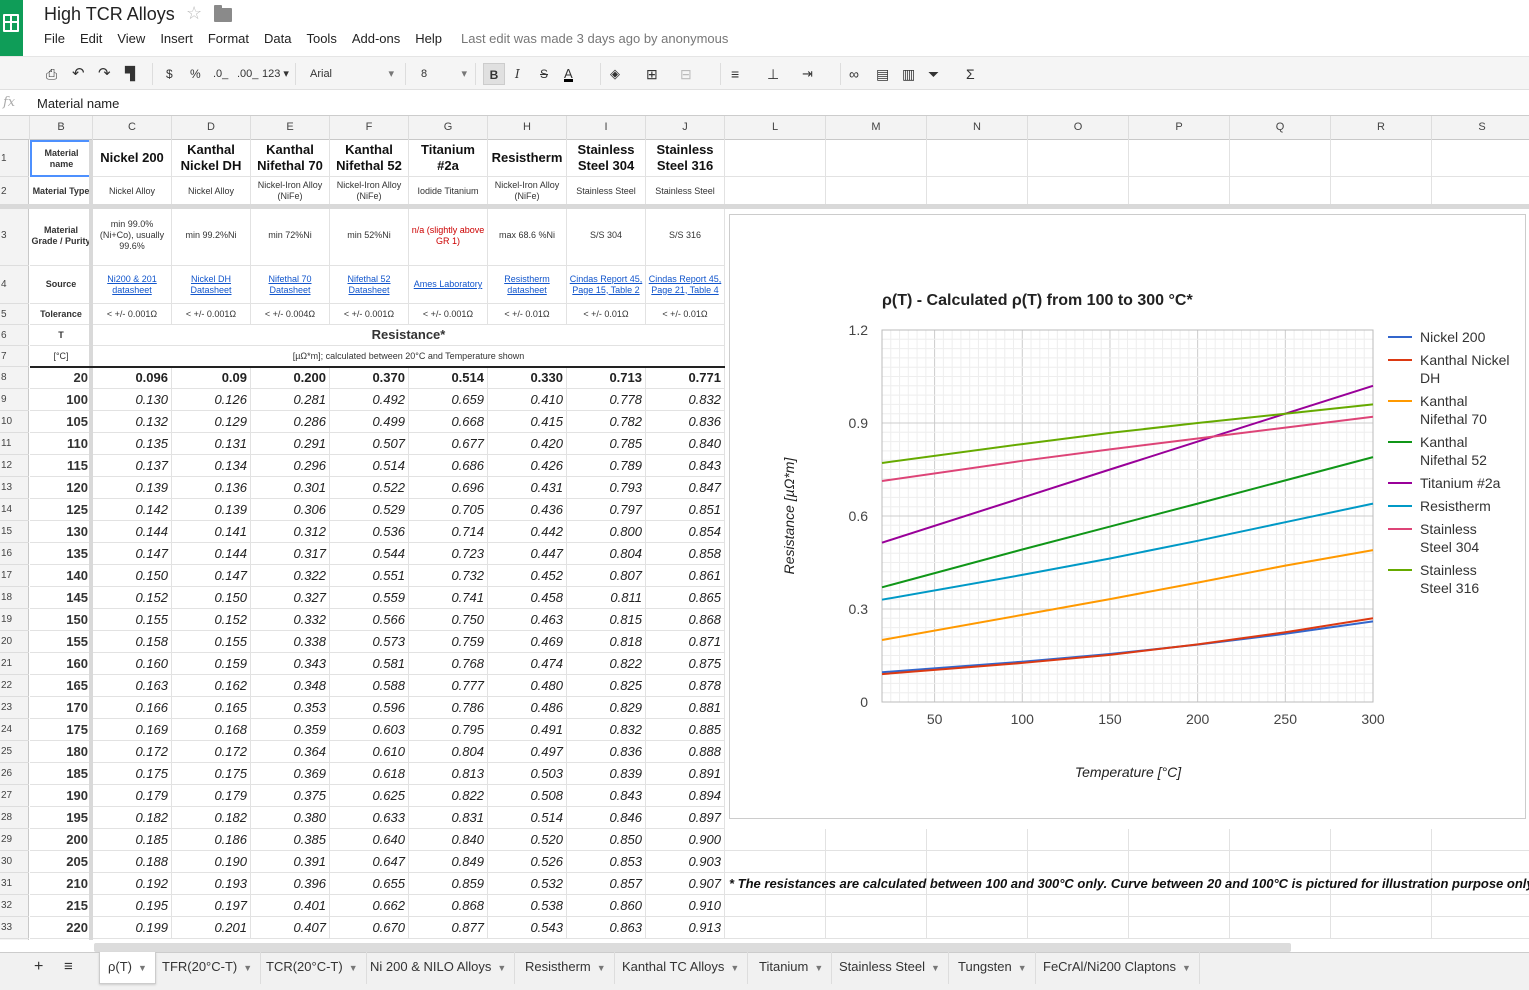  Describe the element at coordinates (527, 796) in the screenshot. I see `resistance-cell: 0.508` at that location.